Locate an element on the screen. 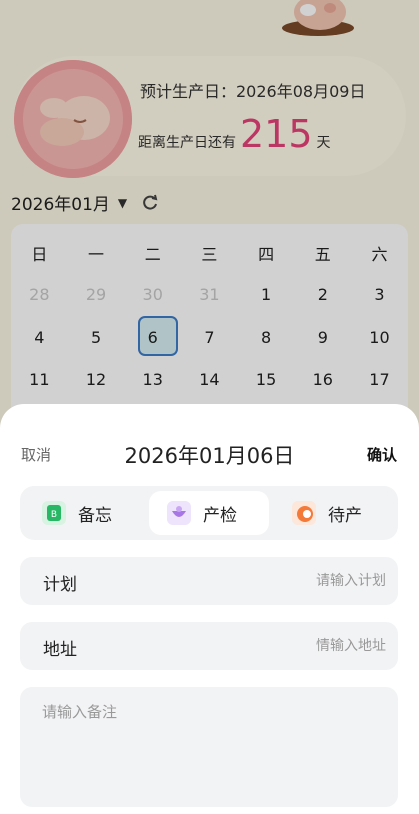  weekday-sat: 六 is located at coordinates (379, 254).